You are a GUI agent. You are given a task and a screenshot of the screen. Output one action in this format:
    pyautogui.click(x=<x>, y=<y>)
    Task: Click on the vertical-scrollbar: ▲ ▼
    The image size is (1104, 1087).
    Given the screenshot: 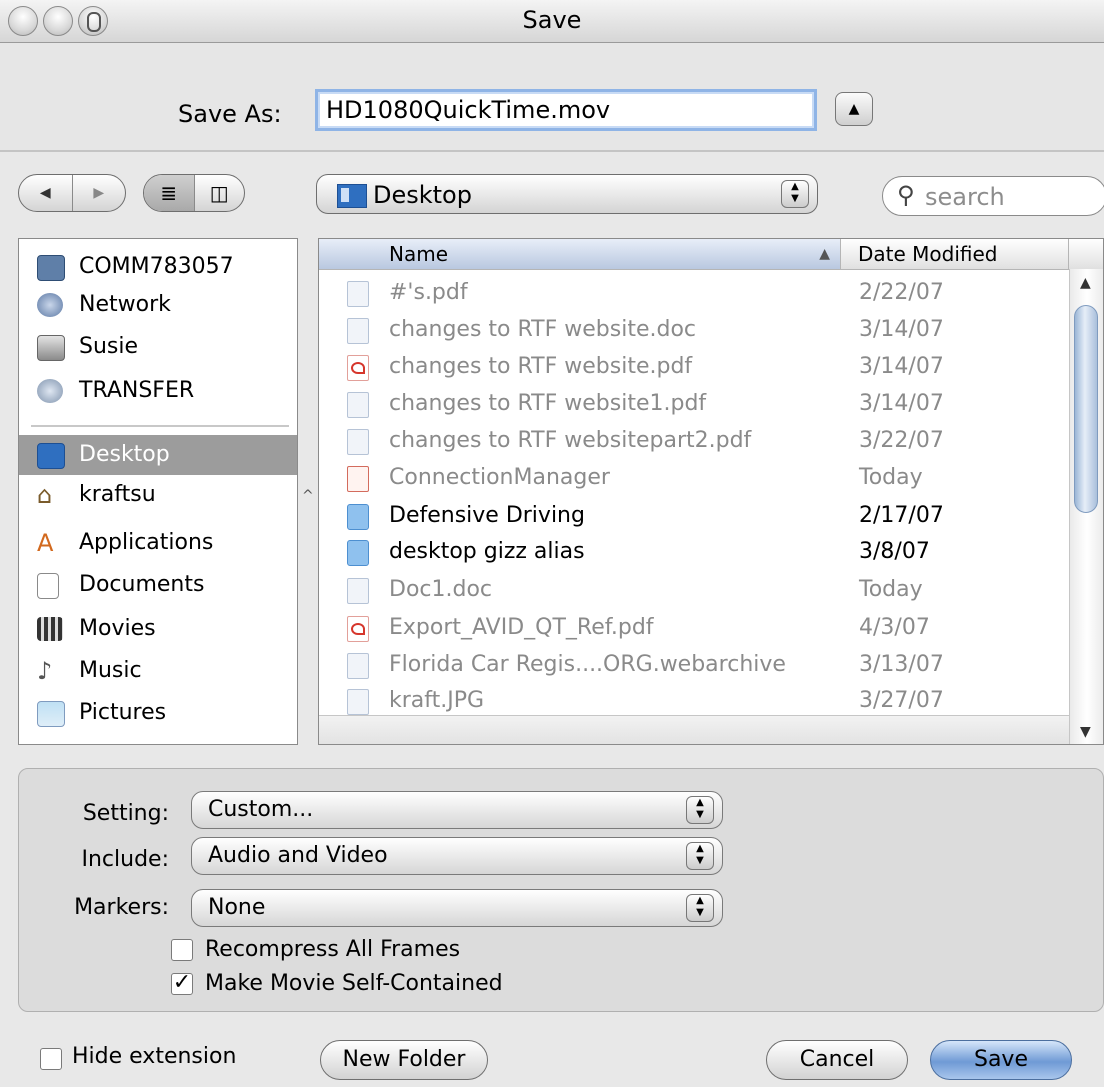 What is the action you would take?
    pyautogui.click(x=1086, y=506)
    